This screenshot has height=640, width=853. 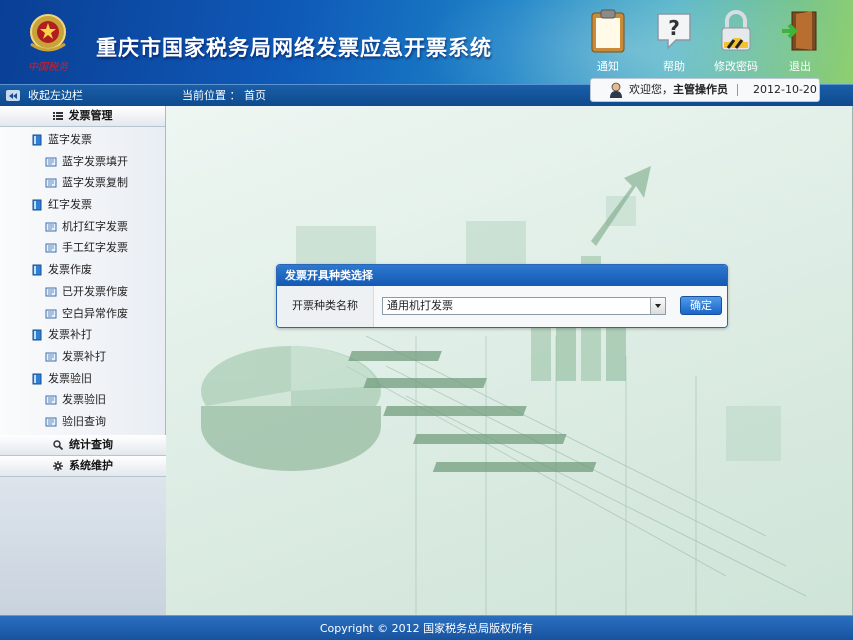 What do you see at coordinates (48, 67) in the screenshot?
I see `svg-text: 中国税务` at bounding box center [48, 67].